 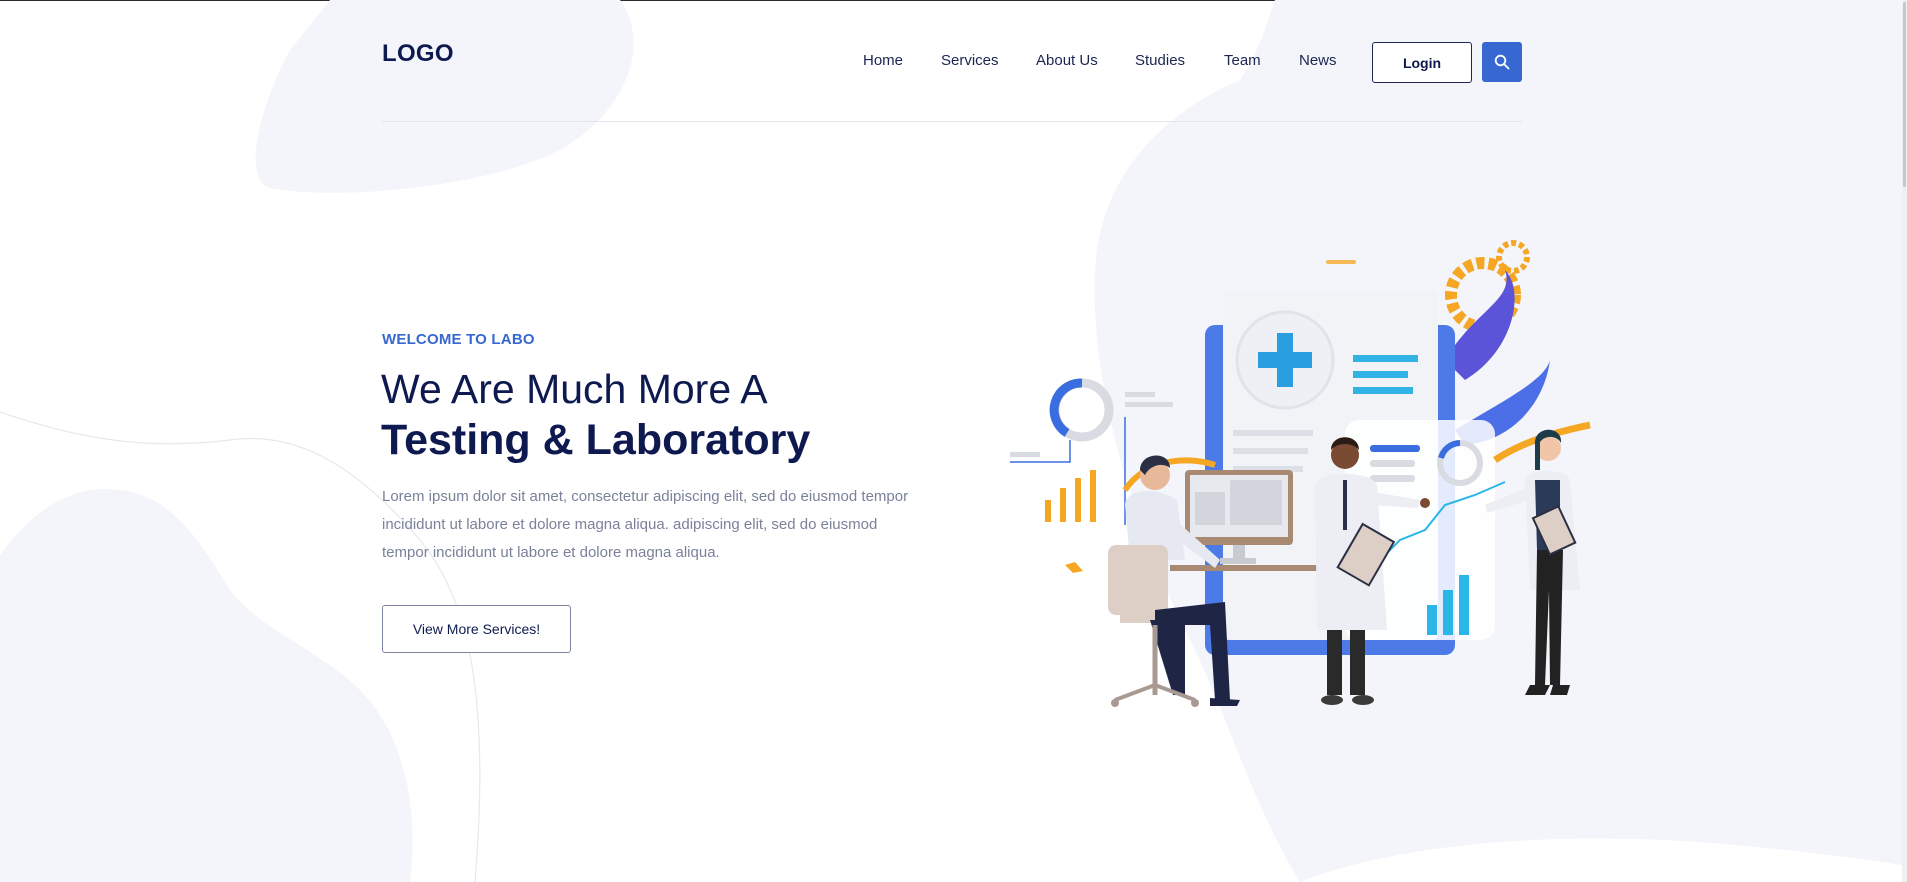 What do you see at coordinates (1904, 94) in the screenshot?
I see `scrollbar-thumb` at bounding box center [1904, 94].